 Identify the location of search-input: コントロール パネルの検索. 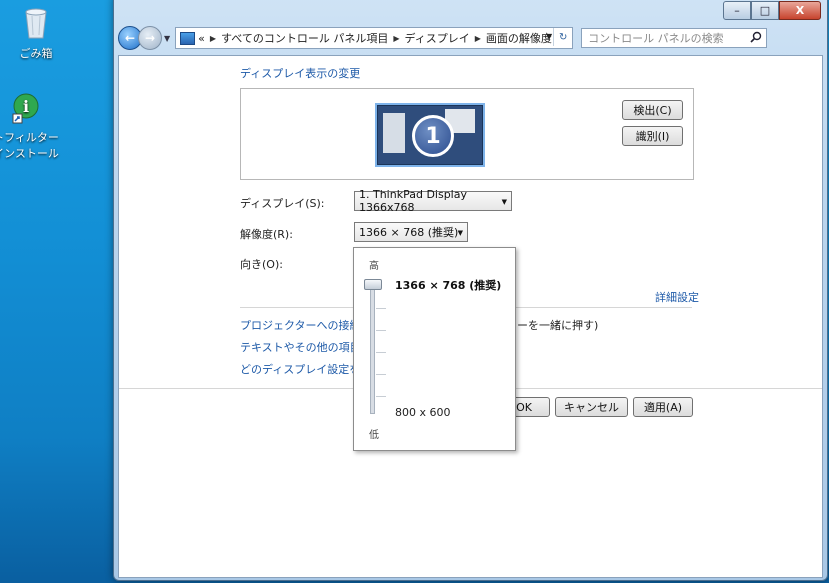
(674, 38).